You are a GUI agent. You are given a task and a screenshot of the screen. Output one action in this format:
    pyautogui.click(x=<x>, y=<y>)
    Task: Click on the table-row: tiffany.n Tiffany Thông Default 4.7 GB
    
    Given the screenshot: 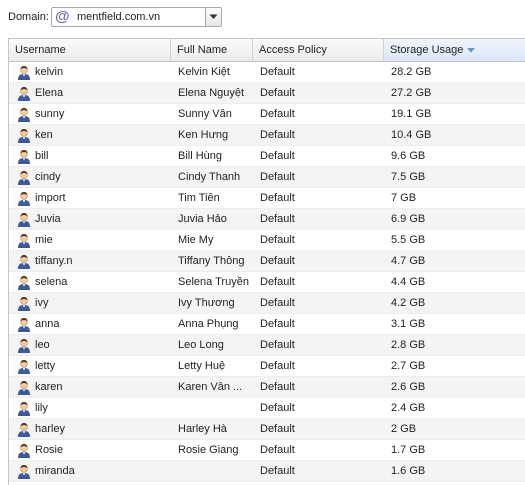 What is the action you would take?
    pyautogui.click(x=267, y=261)
    